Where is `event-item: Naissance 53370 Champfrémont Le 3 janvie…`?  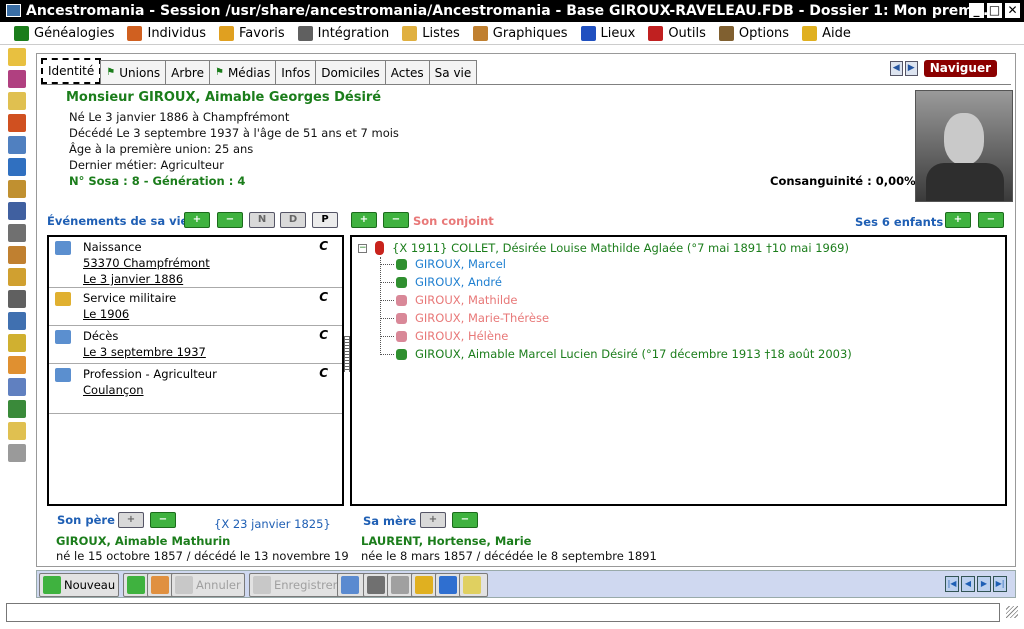
event-item: Naissance 53370 Champfrémont Le 3 janvie… is located at coordinates (195, 262).